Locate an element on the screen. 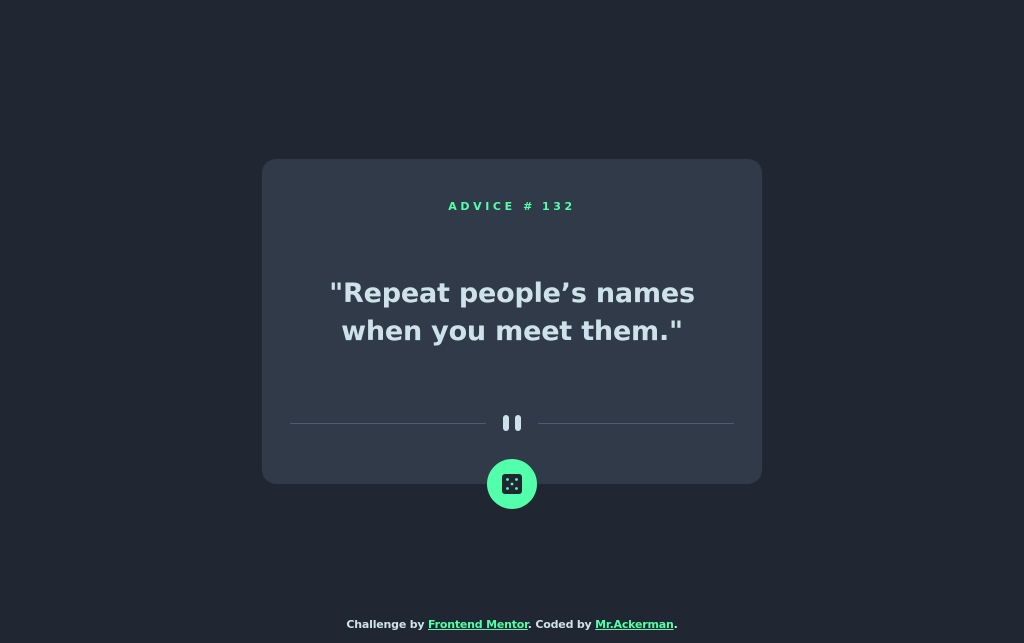 The image size is (1024, 643). divider-line-left is located at coordinates (388, 423).